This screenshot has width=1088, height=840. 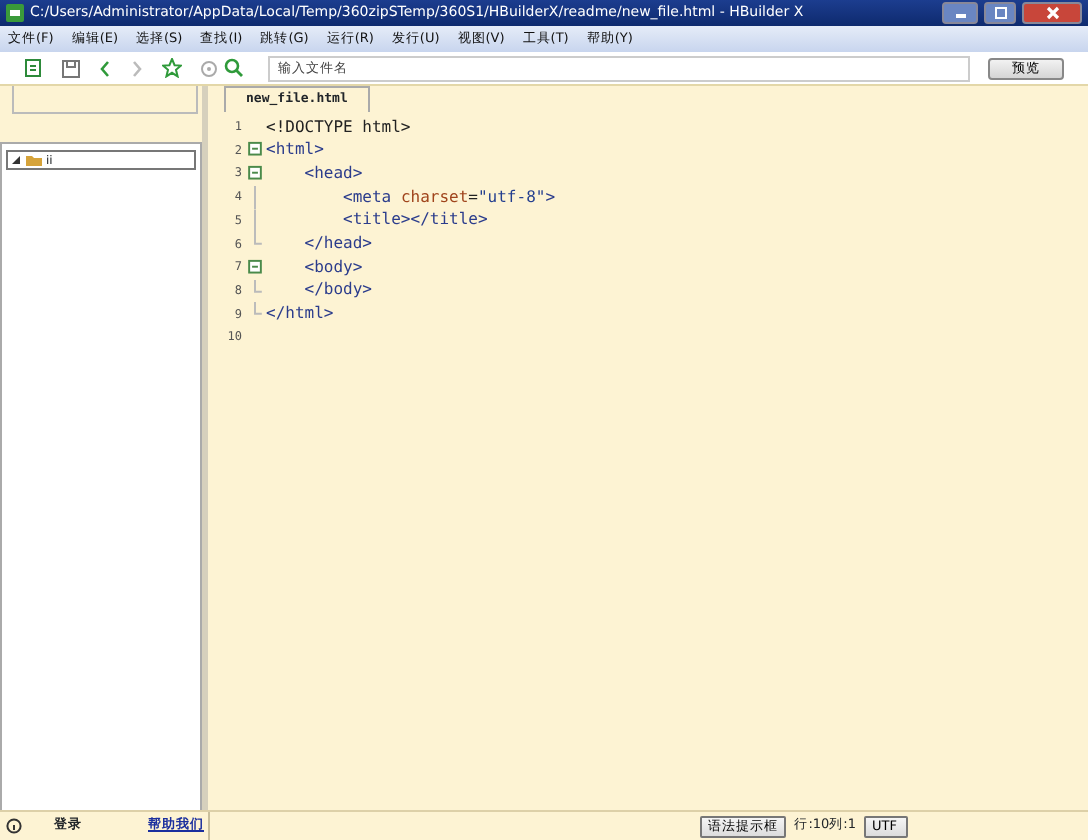 I want to click on star-icon, so click(x=172, y=68).